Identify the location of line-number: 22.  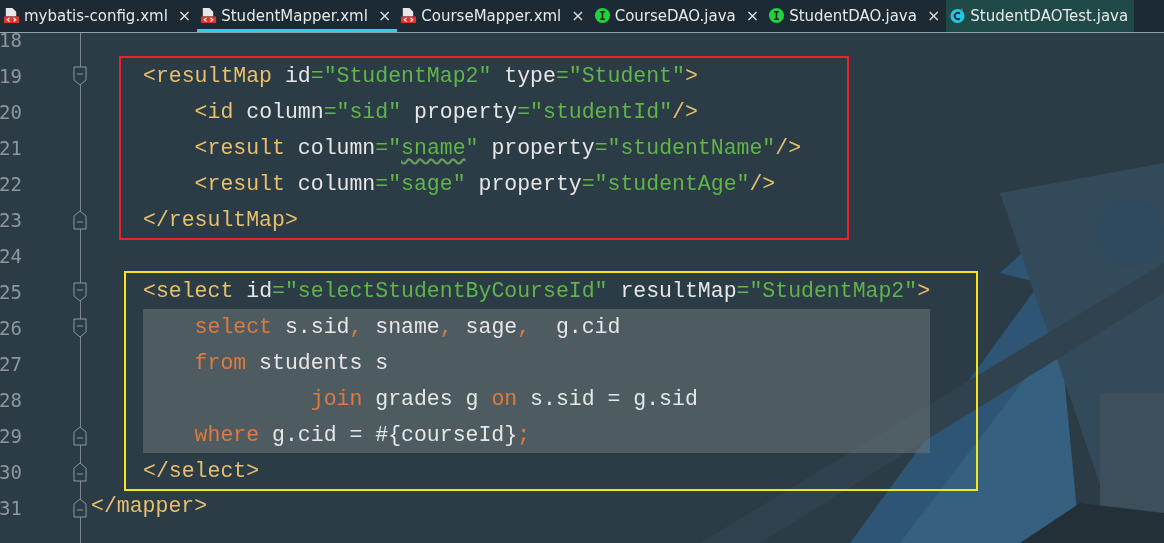
(11, 184).